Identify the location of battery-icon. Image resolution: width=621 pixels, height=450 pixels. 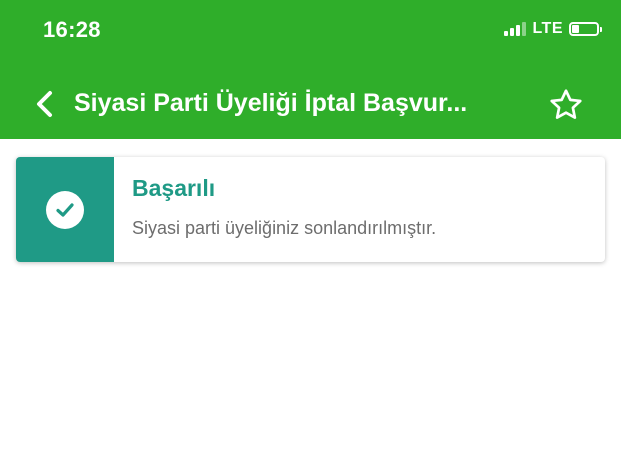
(585, 29).